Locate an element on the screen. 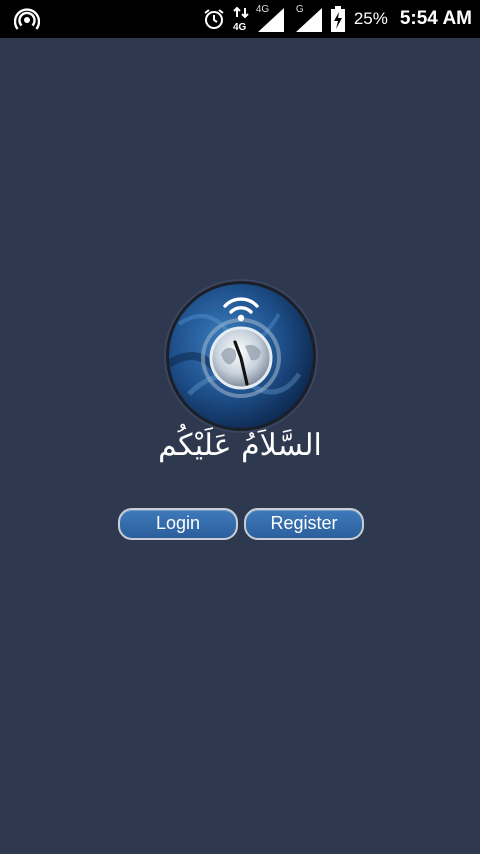 This screenshot has height=854, width=480. globe-clock-wifi-logo-icon is located at coordinates (235, 347).